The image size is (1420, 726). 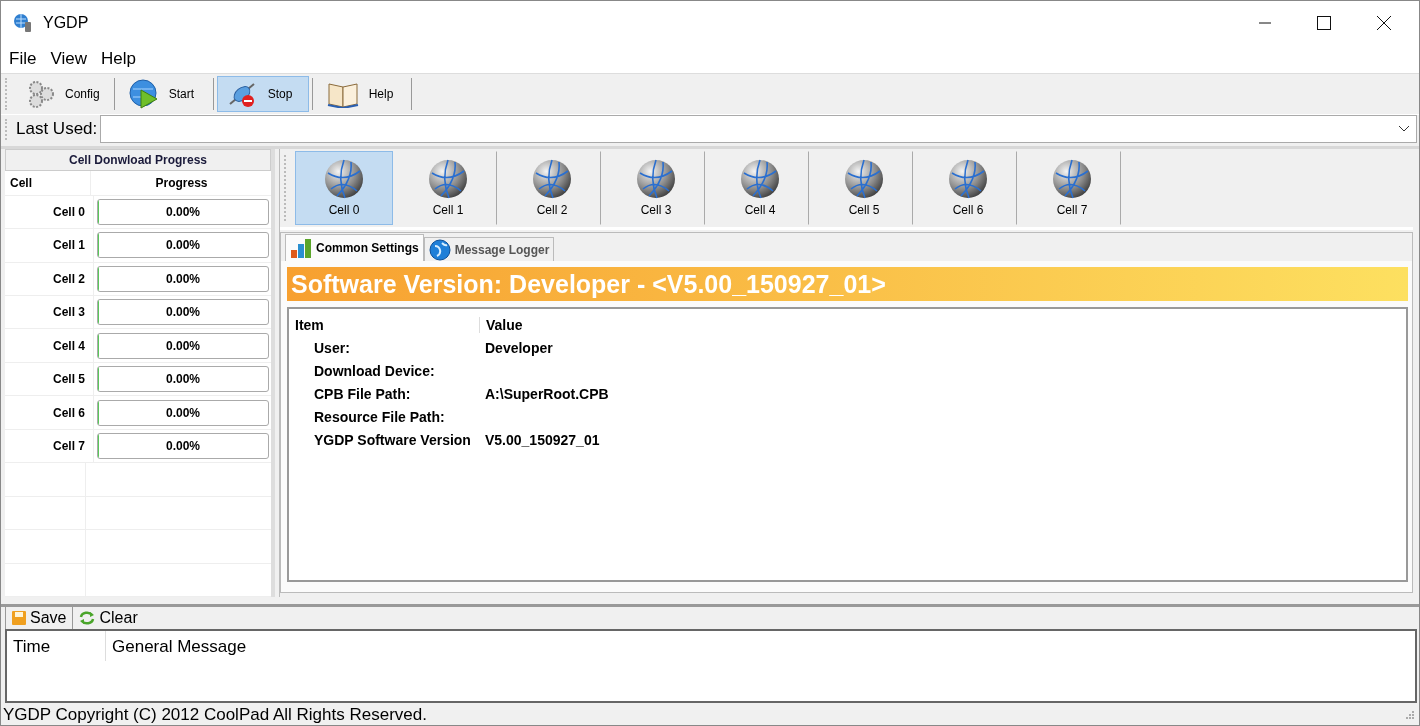 What do you see at coordinates (49, 412) in the screenshot?
I see `cell-name: Cell 6` at bounding box center [49, 412].